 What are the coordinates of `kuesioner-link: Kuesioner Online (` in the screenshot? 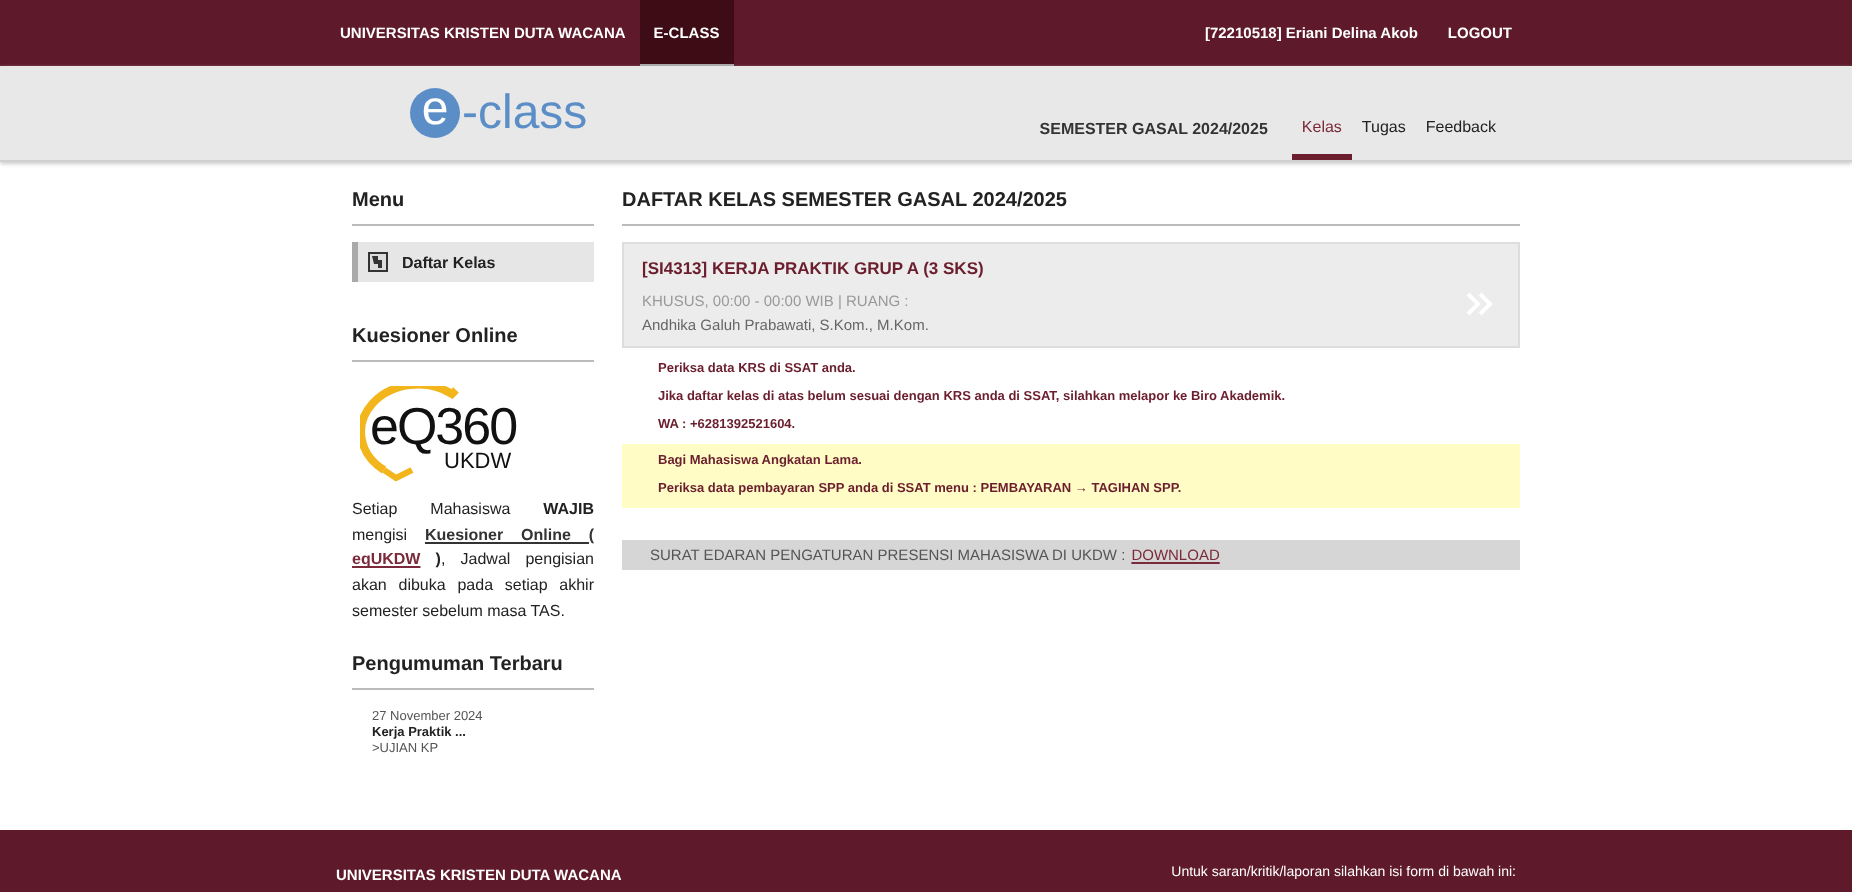 It's located at (509, 534).